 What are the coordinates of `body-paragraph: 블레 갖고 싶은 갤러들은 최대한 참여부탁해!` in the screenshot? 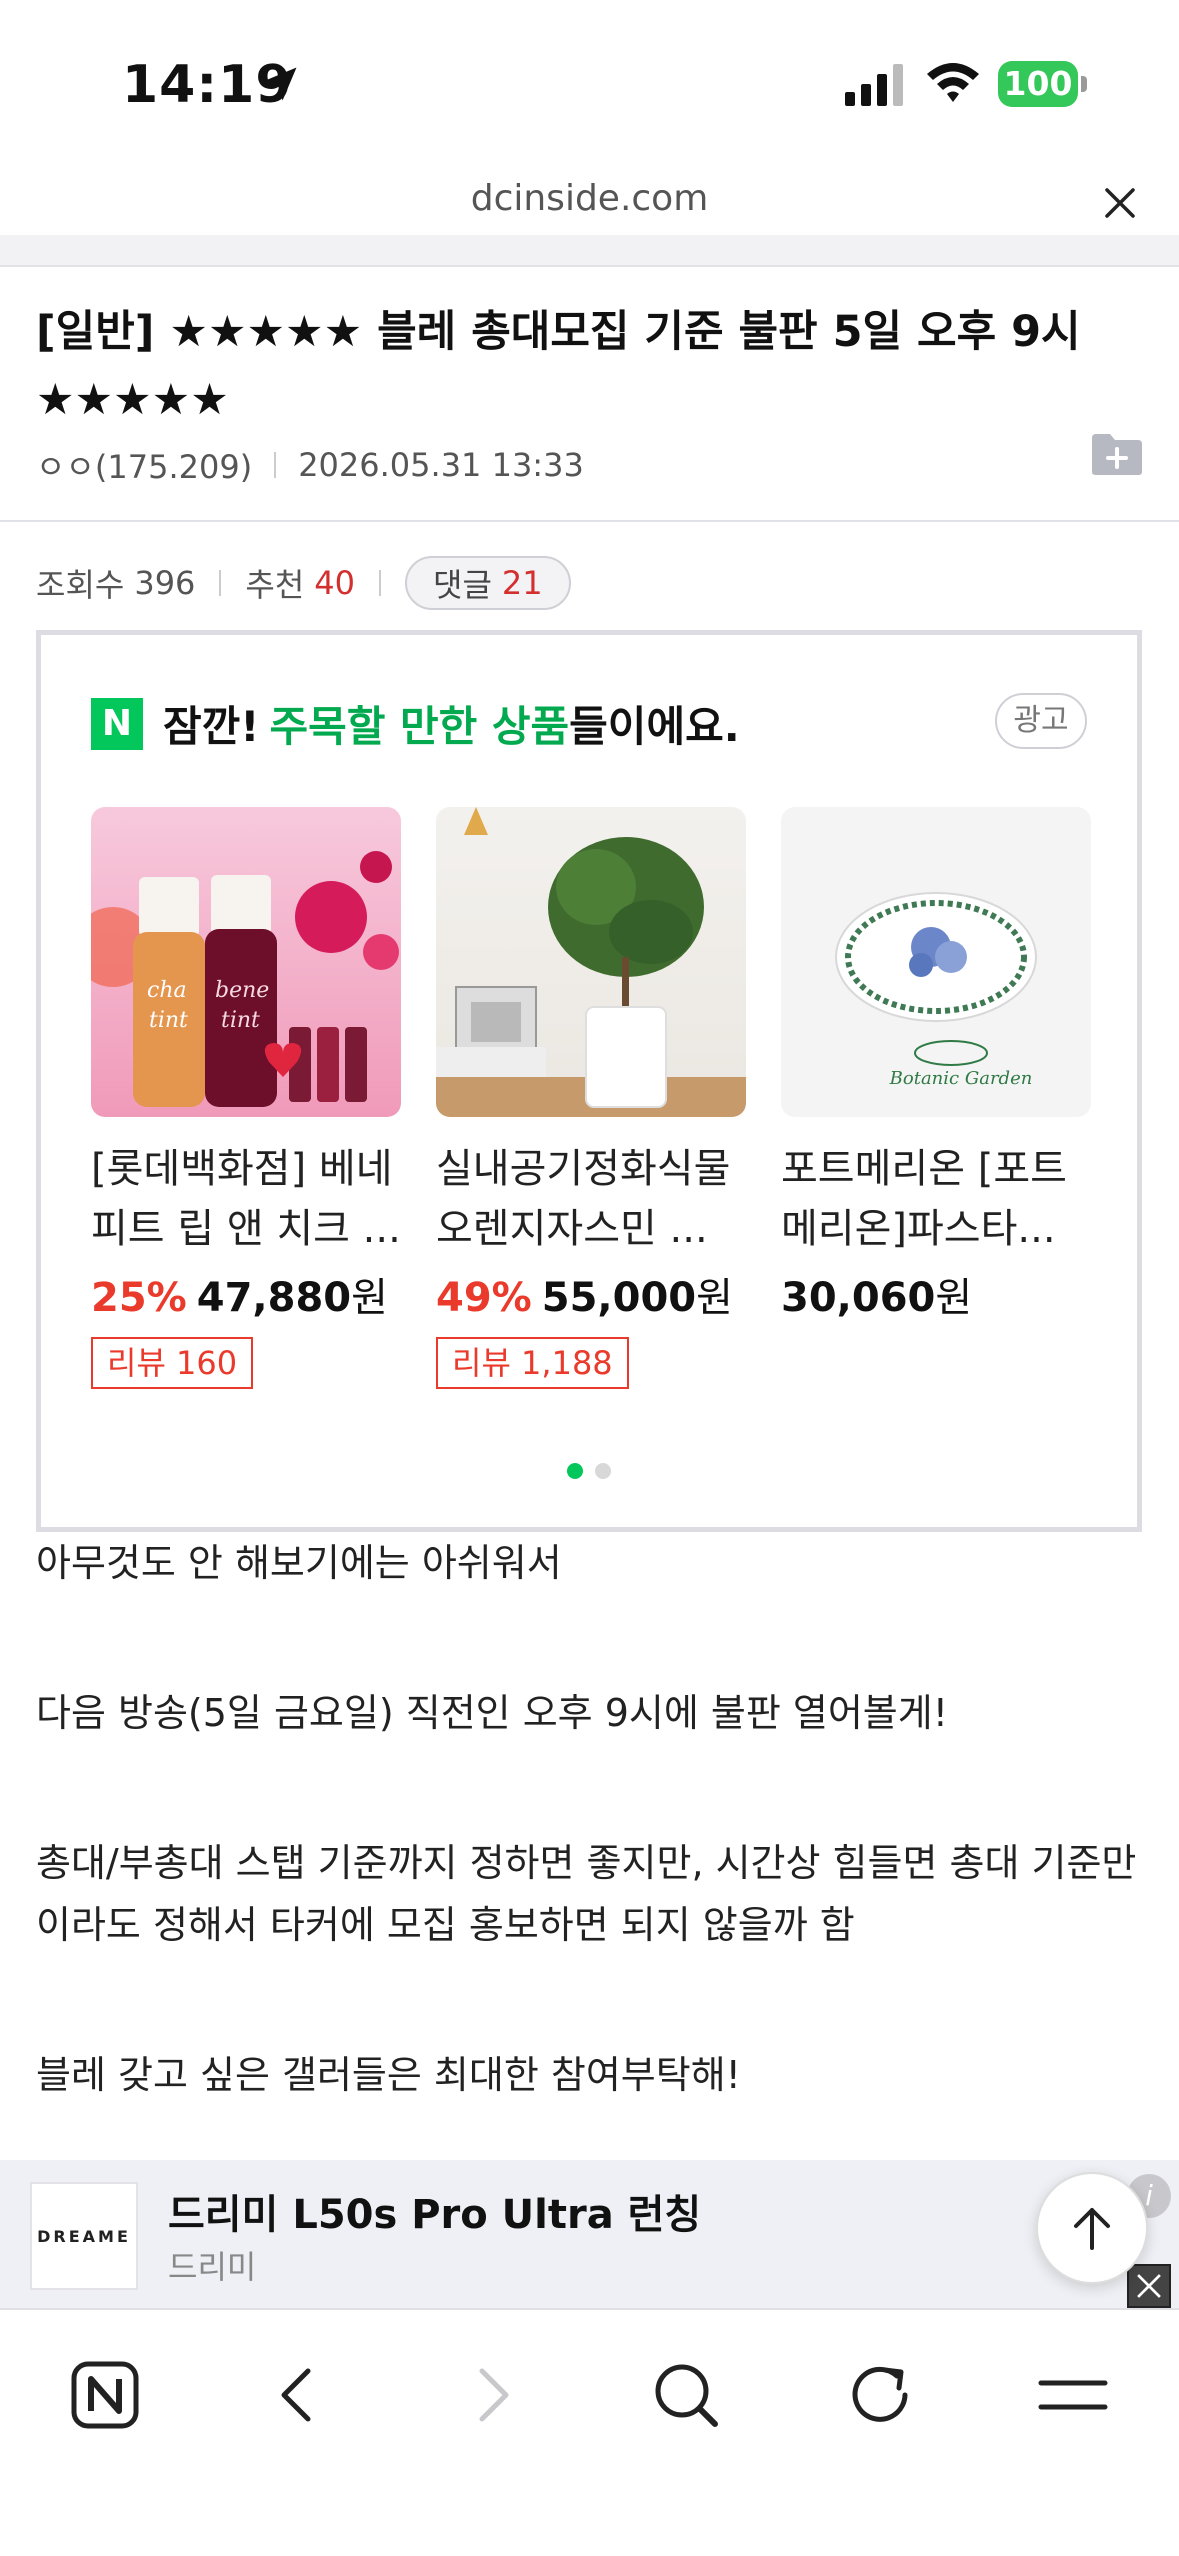 It's located at (388, 2075).